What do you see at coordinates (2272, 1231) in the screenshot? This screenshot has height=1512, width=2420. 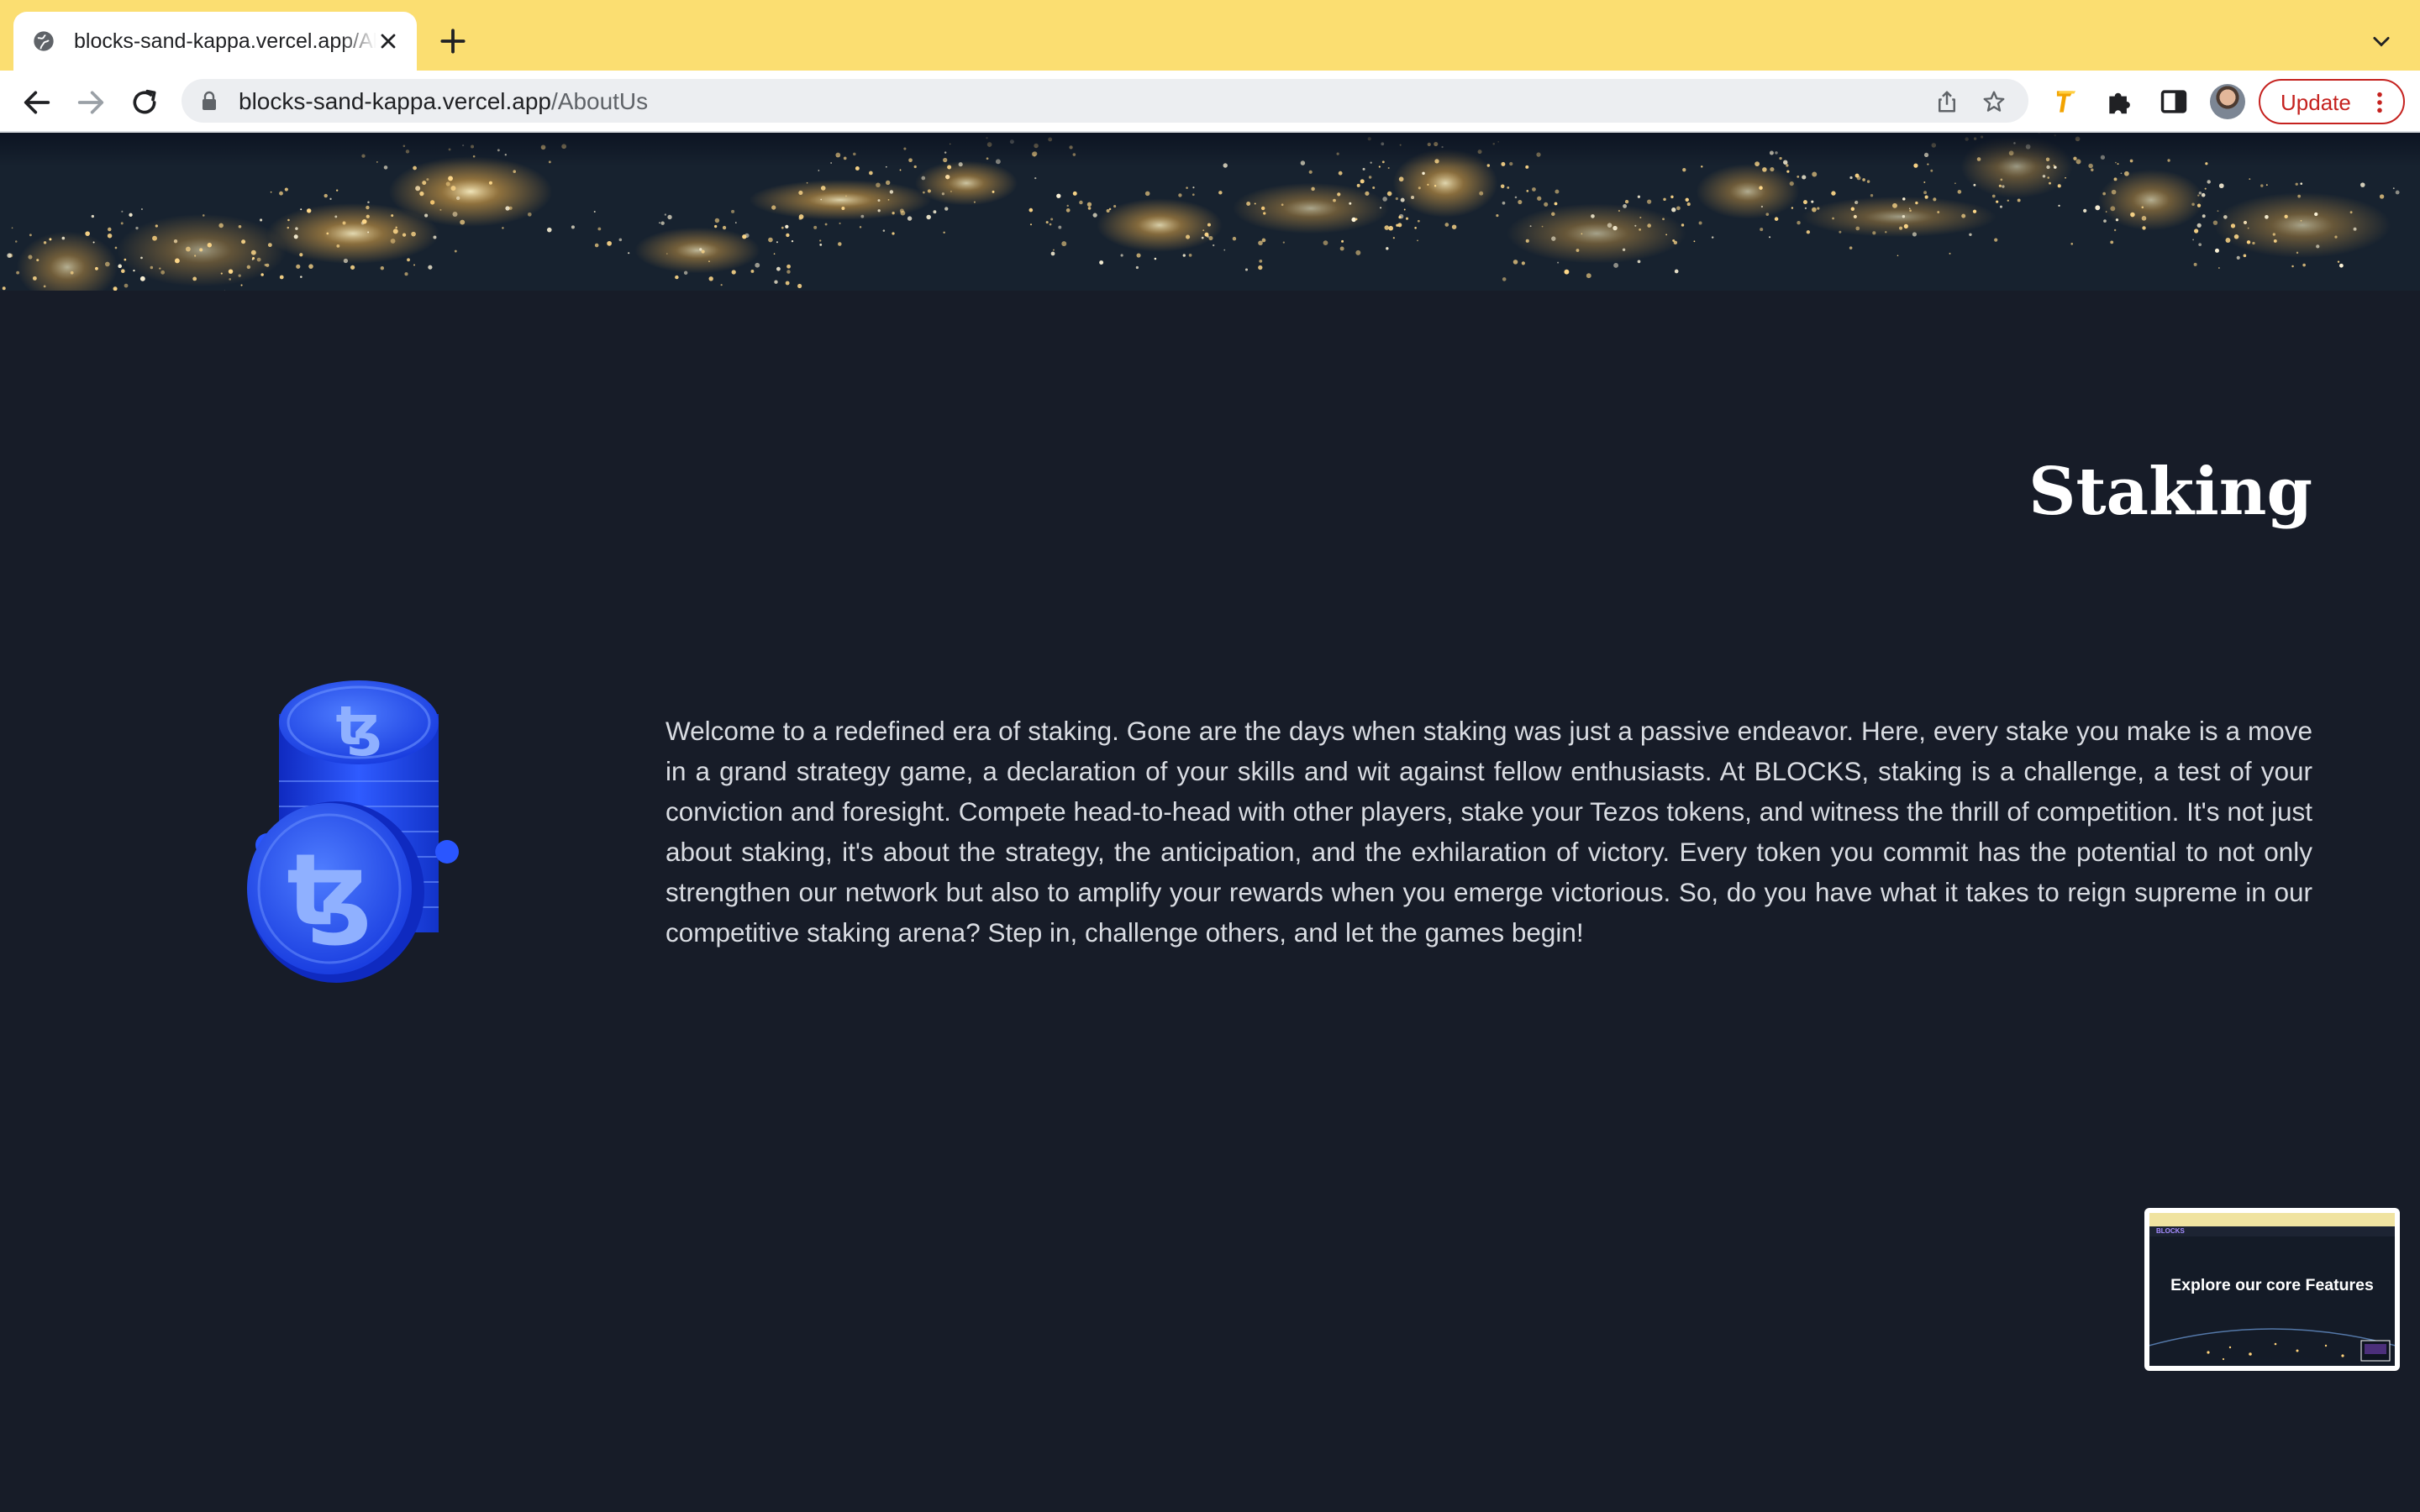 I see `thumbnail-nav` at bounding box center [2272, 1231].